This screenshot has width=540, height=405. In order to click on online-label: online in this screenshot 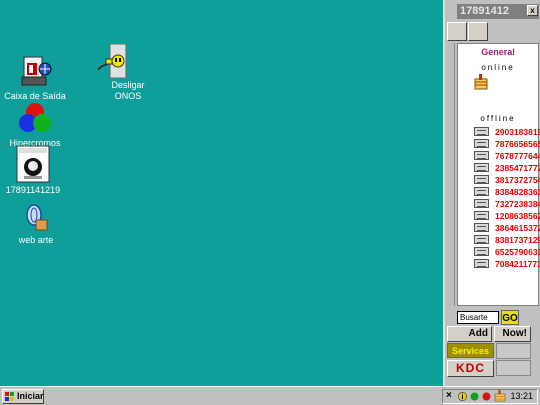, I will do `click(498, 67)`.